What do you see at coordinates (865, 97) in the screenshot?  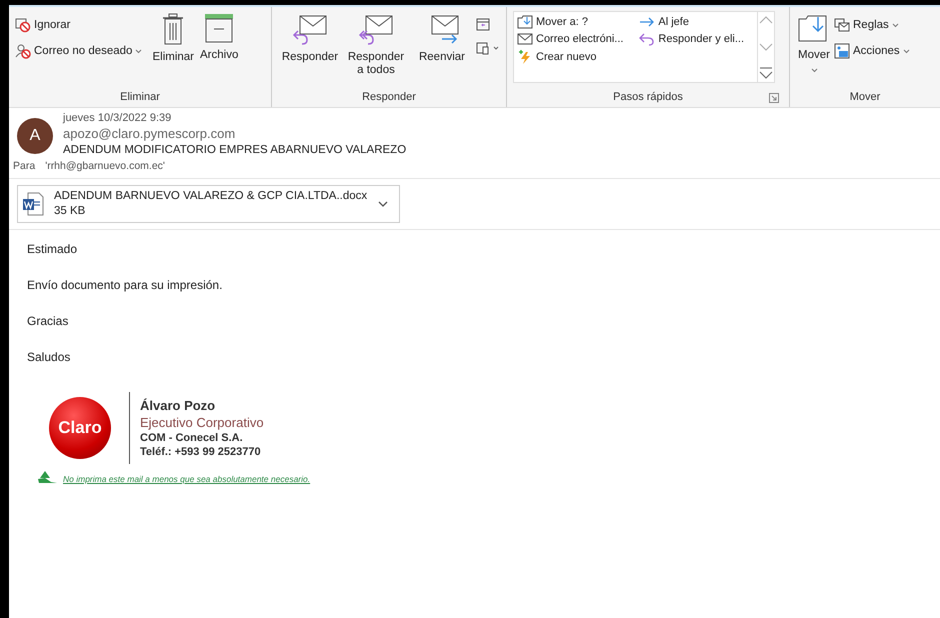 I see `group-label: Mover` at bounding box center [865, 97].